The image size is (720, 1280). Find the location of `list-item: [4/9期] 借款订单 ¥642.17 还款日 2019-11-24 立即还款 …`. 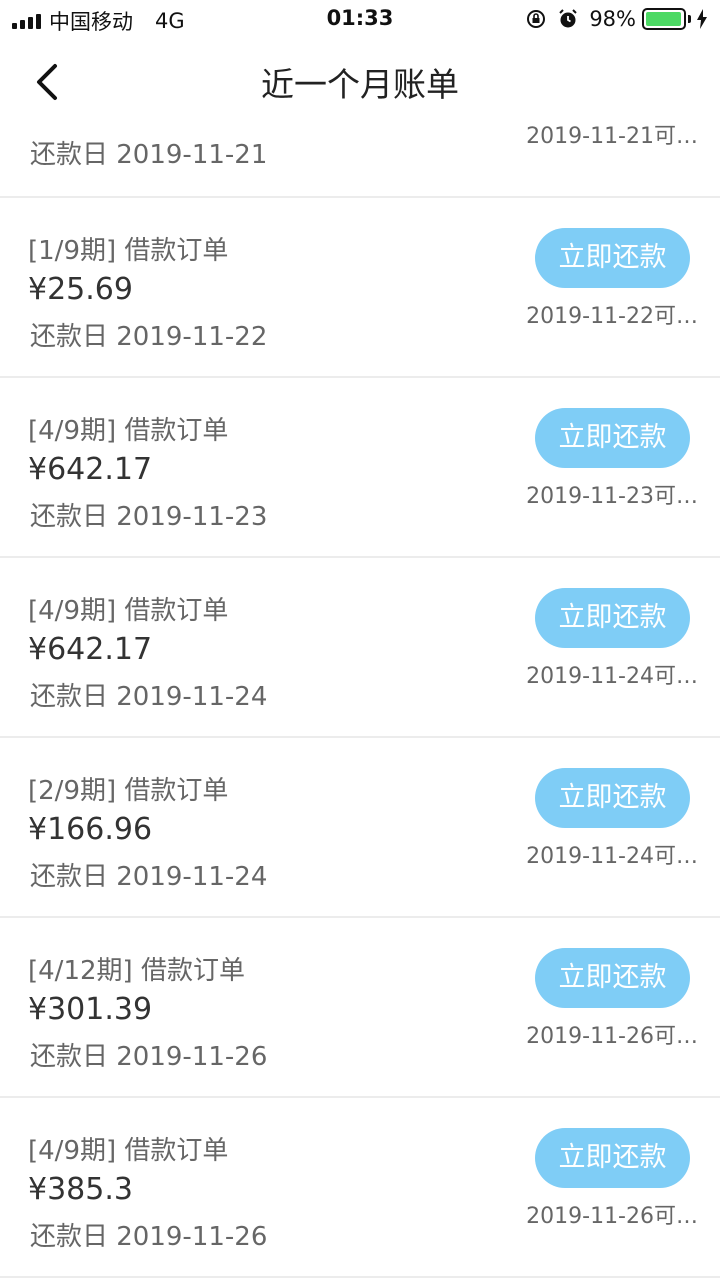

list-item: [4/9期] 借款订单 ¥642.17 还款日 2019-11-24 立即还款 … is located at coordinates (360, 648).